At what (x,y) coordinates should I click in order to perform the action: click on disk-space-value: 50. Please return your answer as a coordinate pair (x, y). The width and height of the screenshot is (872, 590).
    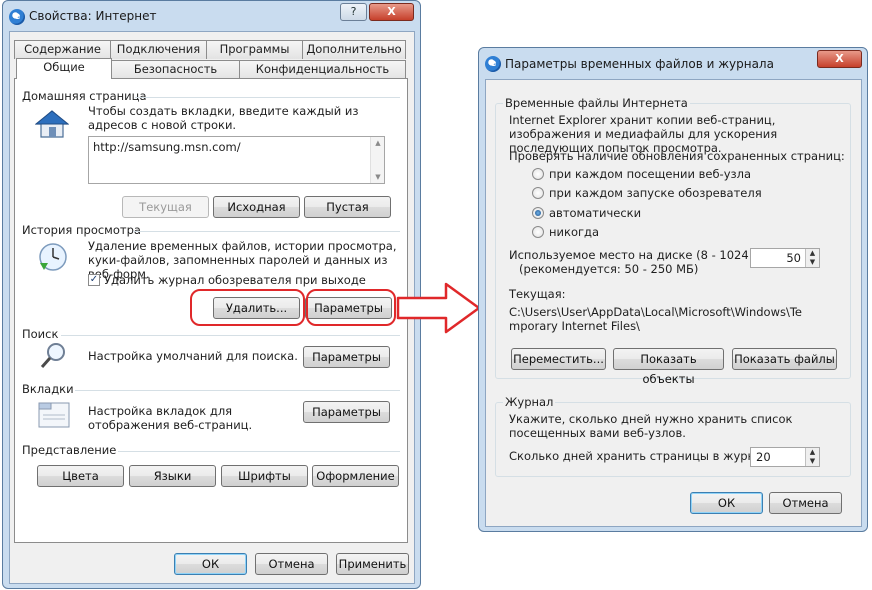
    Looking at the image, I should click on (793, 258).